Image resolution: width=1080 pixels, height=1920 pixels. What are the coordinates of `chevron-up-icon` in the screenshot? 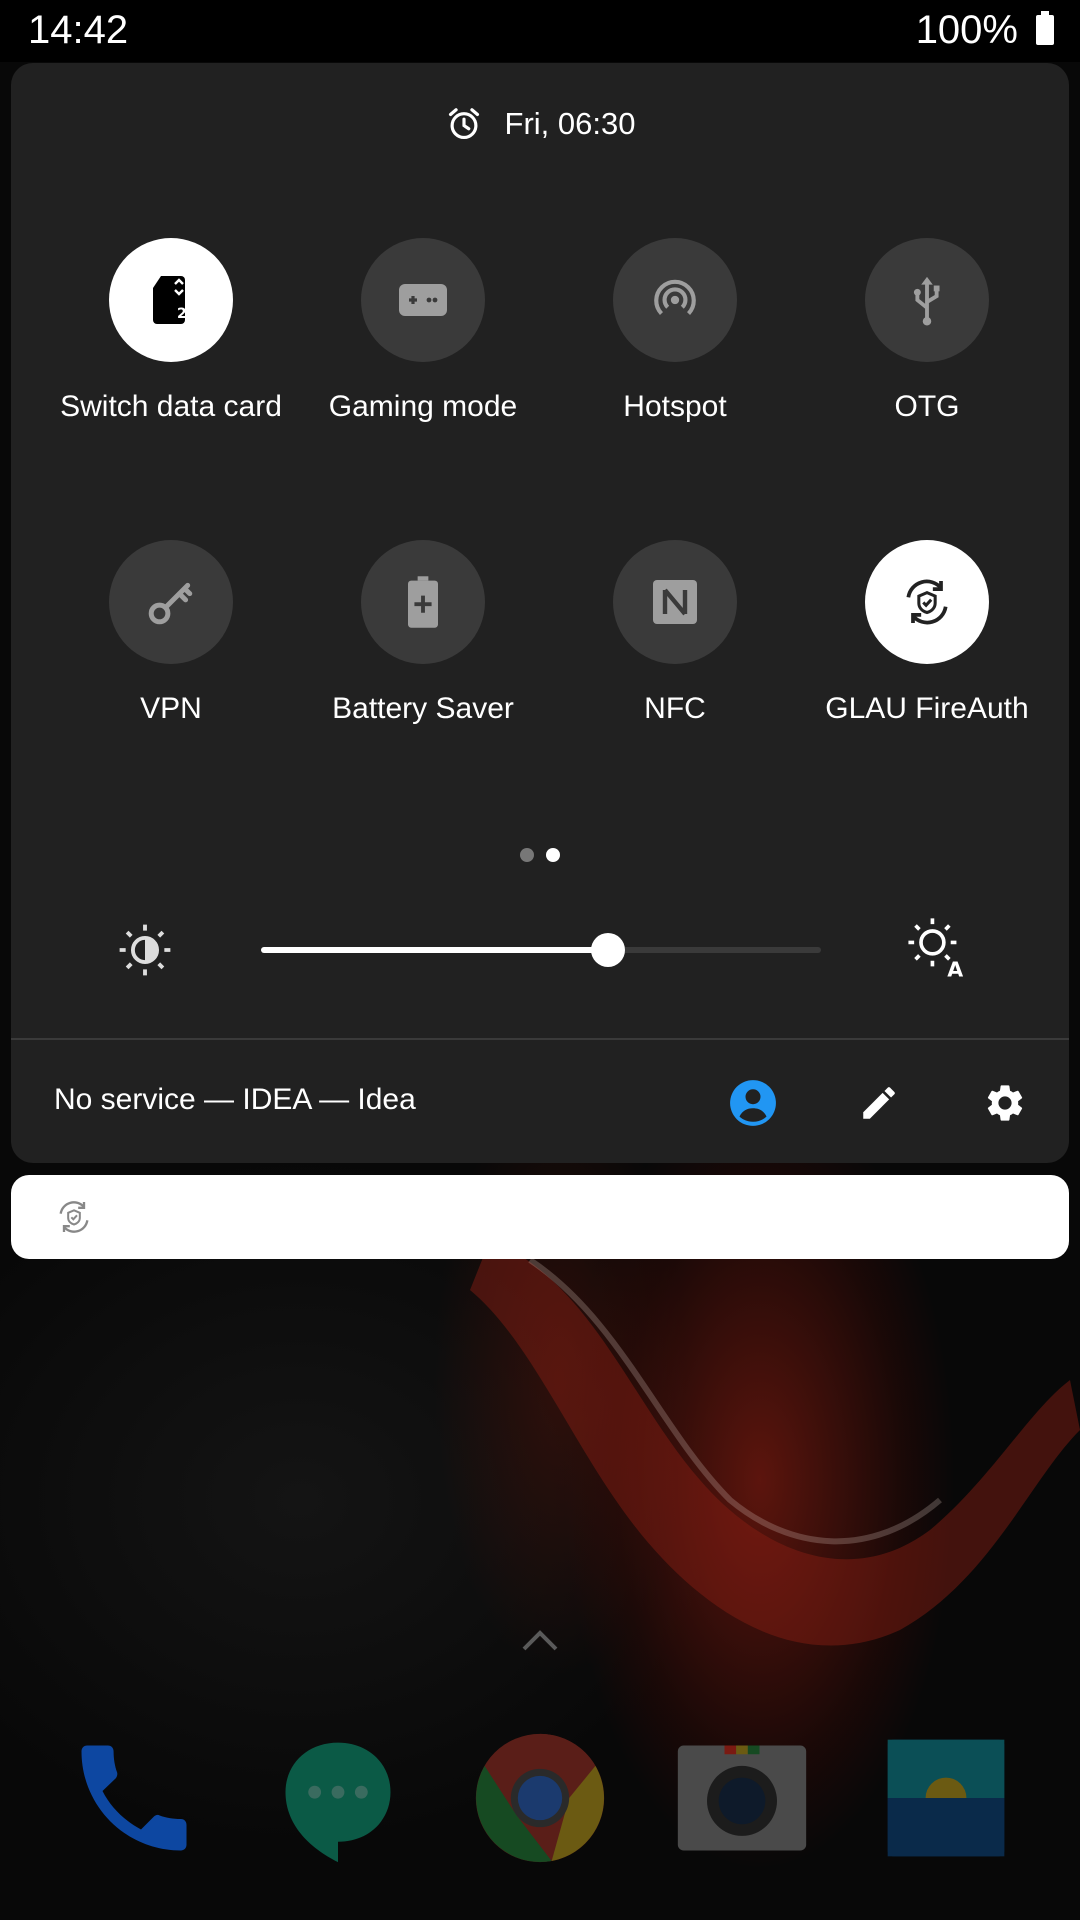 It's located at (540, 1640).